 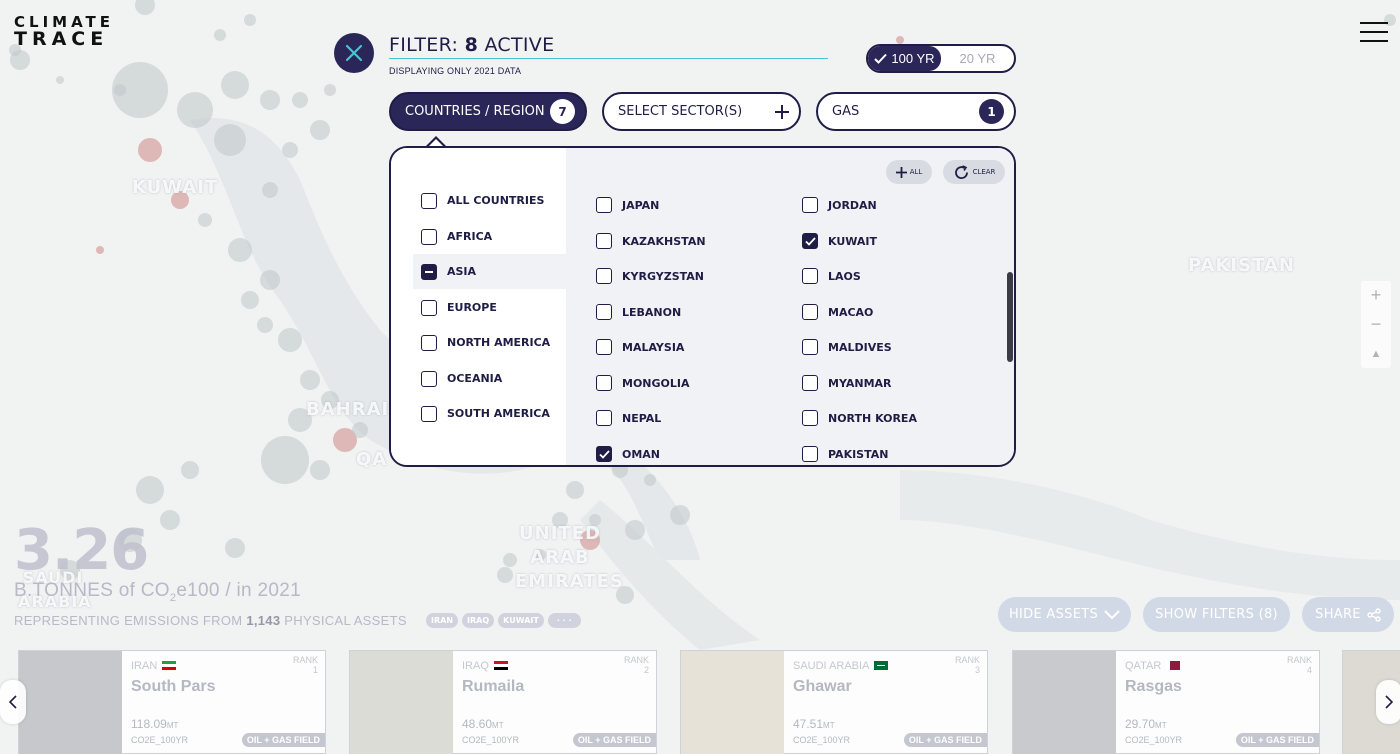 I want to click on country-item: KYRGYZSTAN, so click(x=650, y=276).